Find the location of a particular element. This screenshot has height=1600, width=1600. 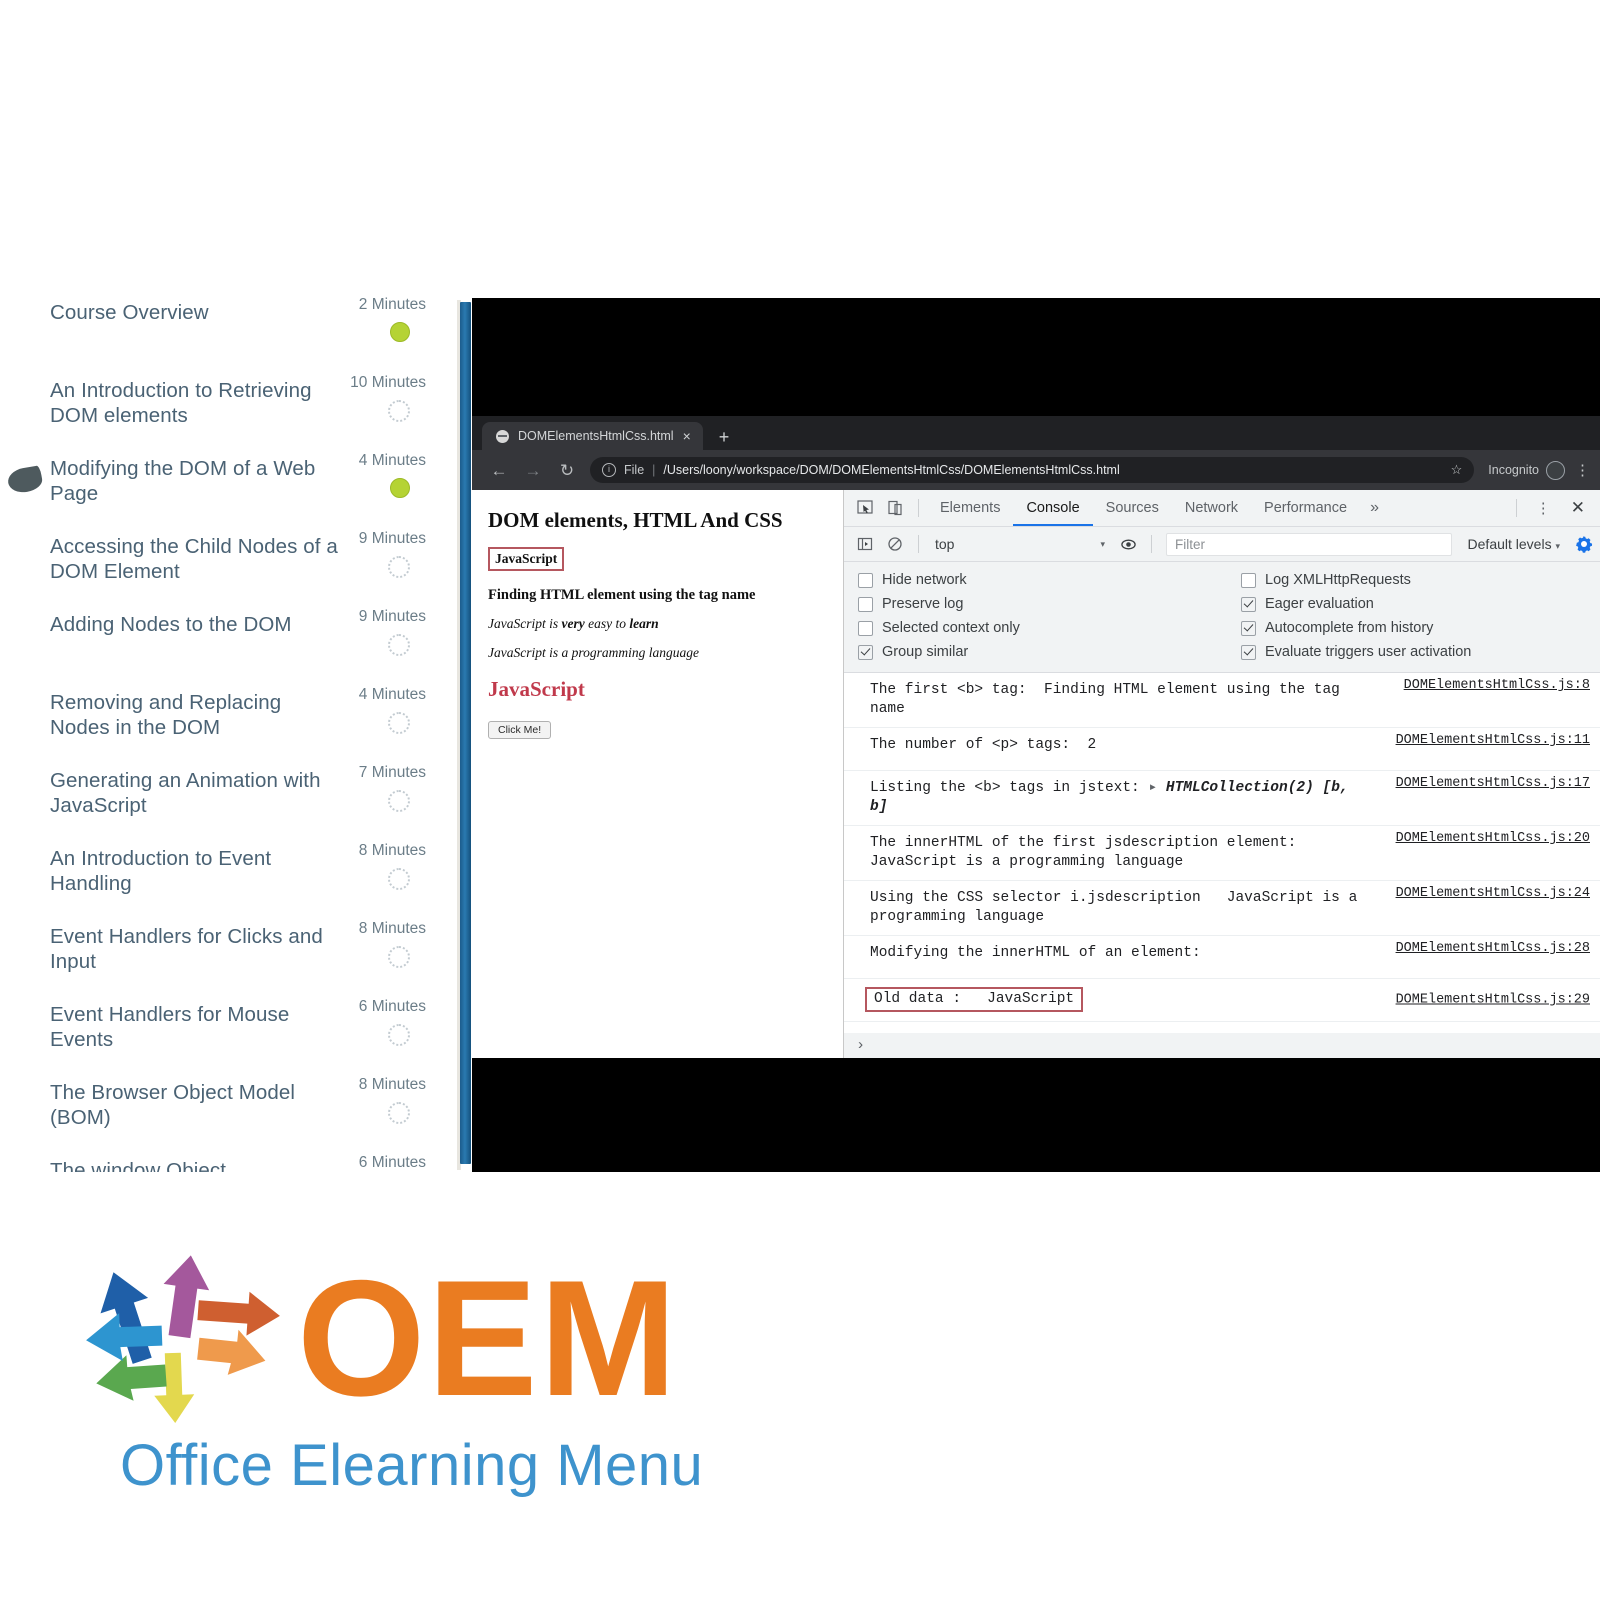

avatar is located at coordinates (1555, 470).